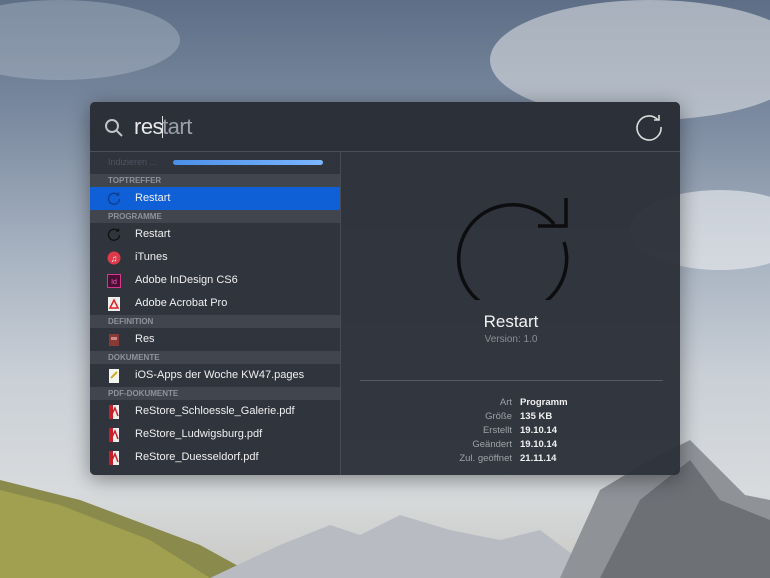 The image size is (770, 578). Describe the element at coordinates (498, 416) in the screenshot. I see `detail-key: Größe` at that location.